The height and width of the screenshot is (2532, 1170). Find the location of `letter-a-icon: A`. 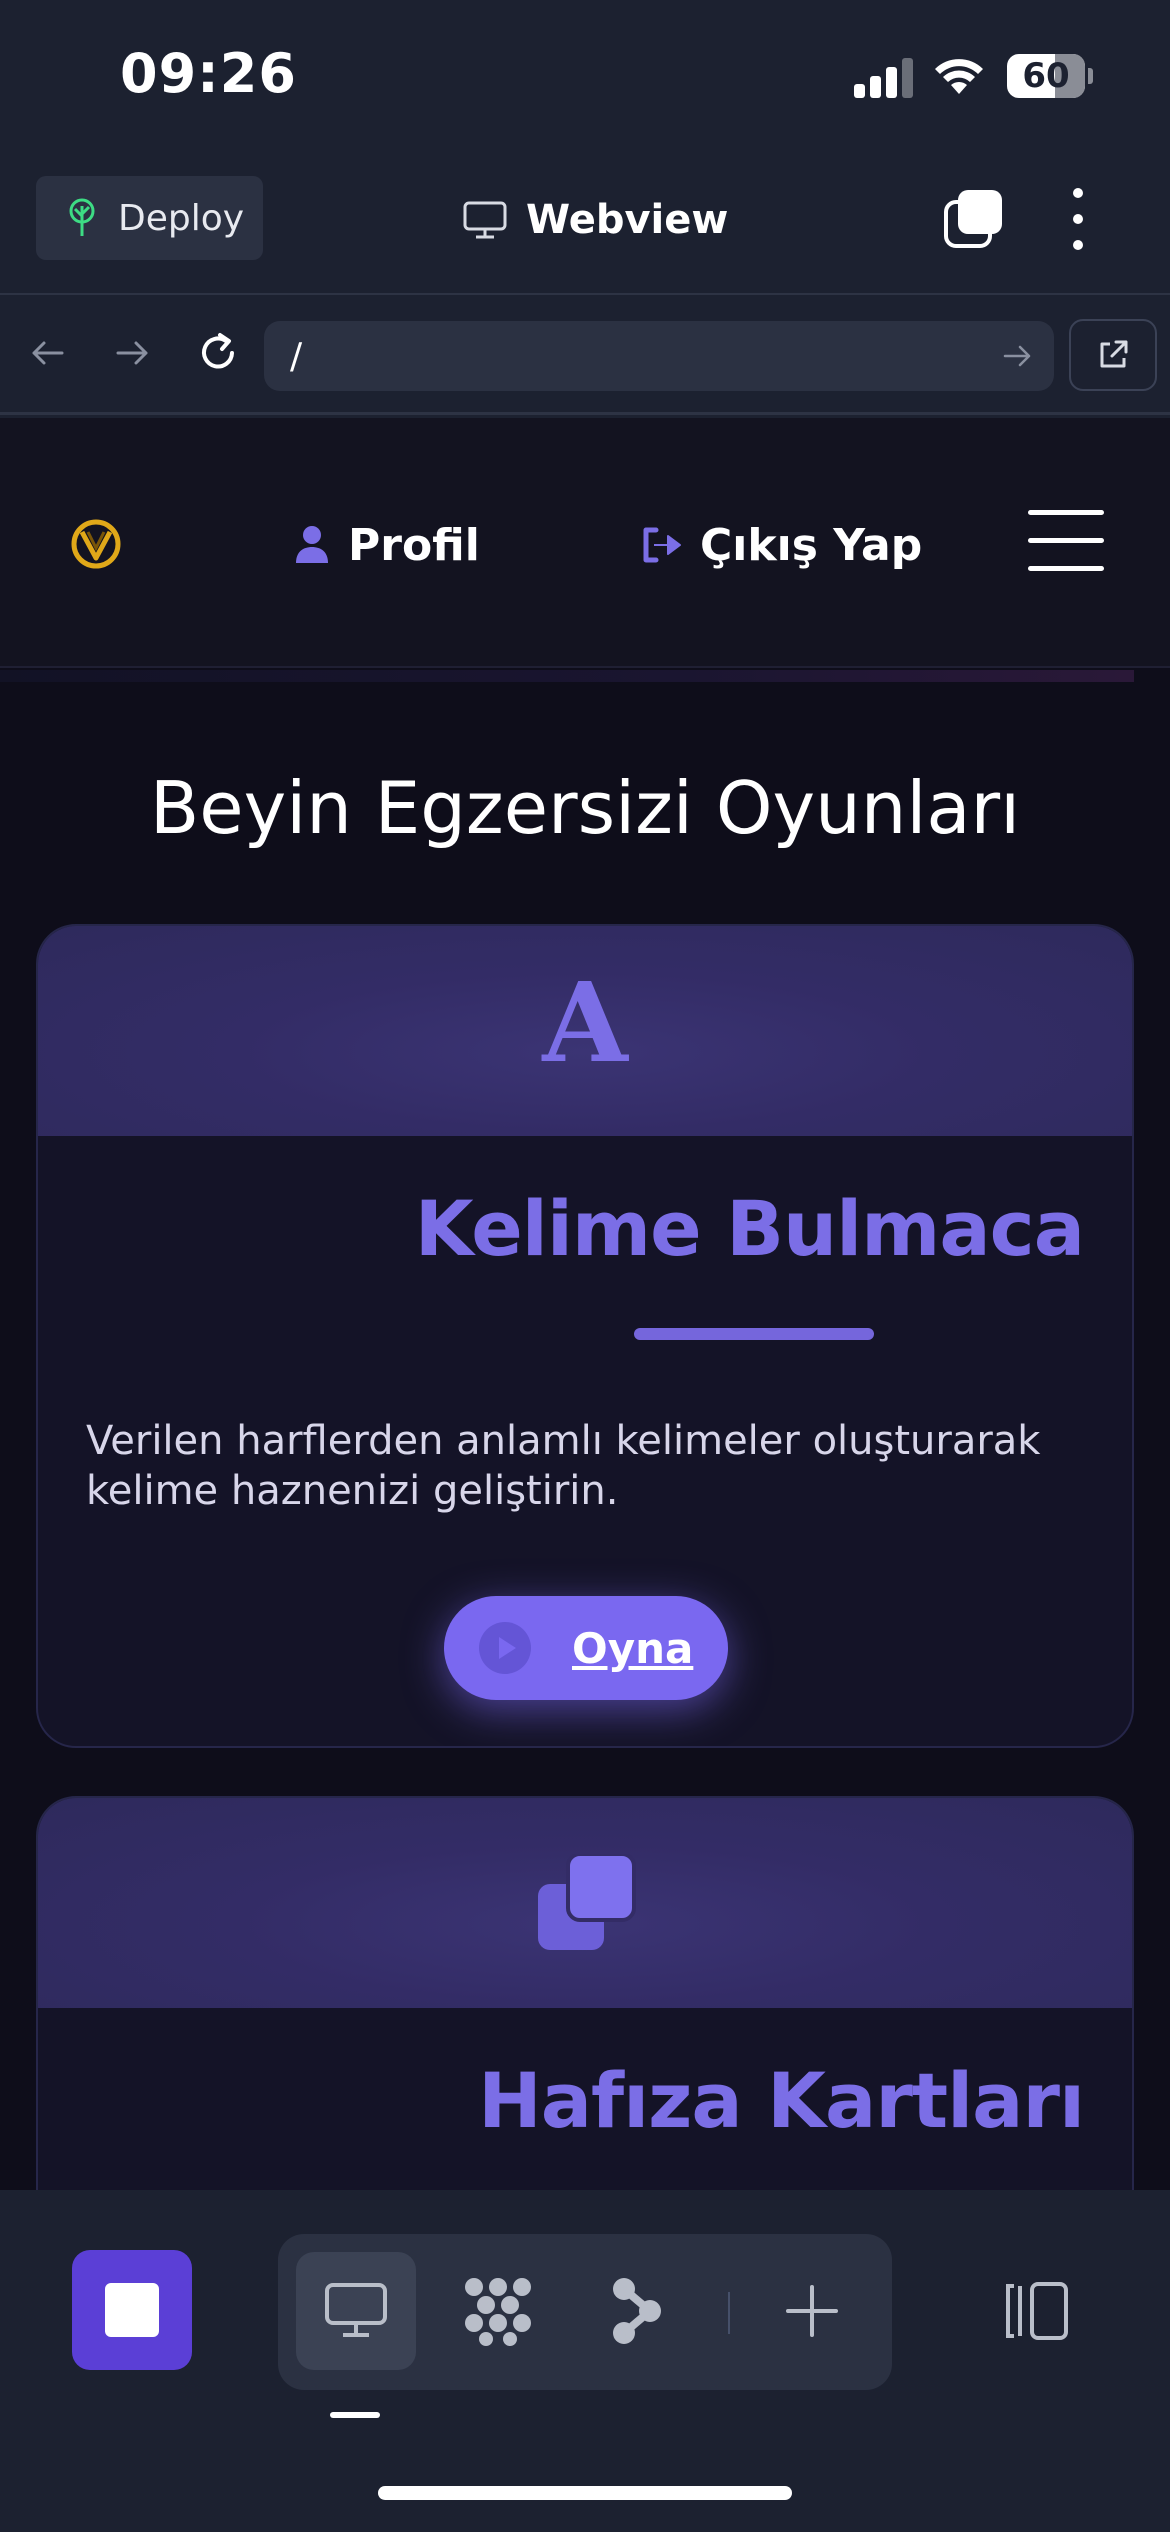

letter-a-icon: A is located at coordinates (585, 1022).